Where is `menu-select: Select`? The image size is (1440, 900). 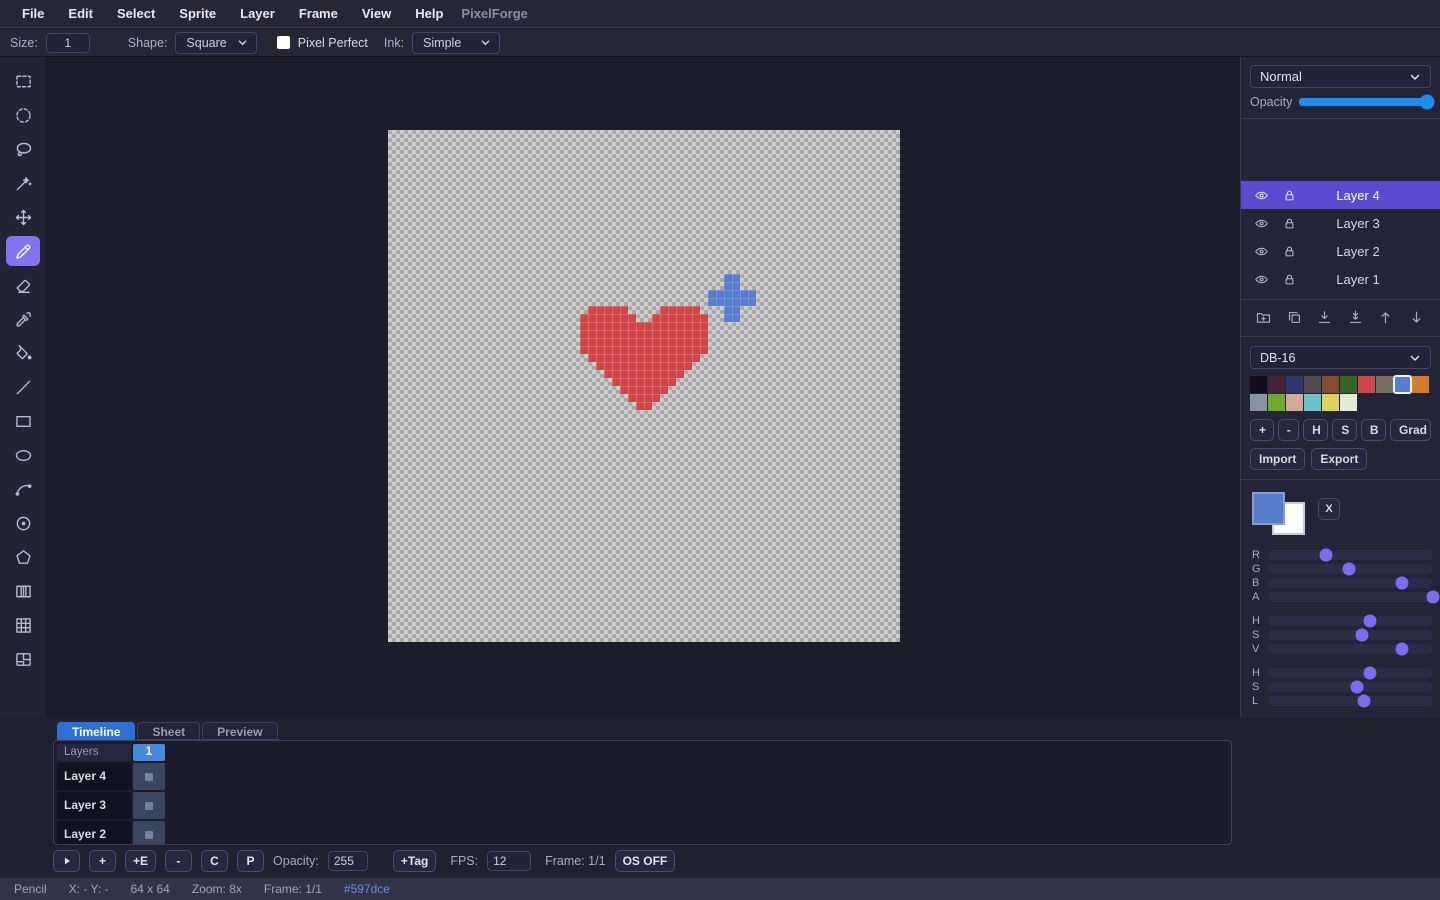
menu-select: Select is located at coordinates (136, 14).